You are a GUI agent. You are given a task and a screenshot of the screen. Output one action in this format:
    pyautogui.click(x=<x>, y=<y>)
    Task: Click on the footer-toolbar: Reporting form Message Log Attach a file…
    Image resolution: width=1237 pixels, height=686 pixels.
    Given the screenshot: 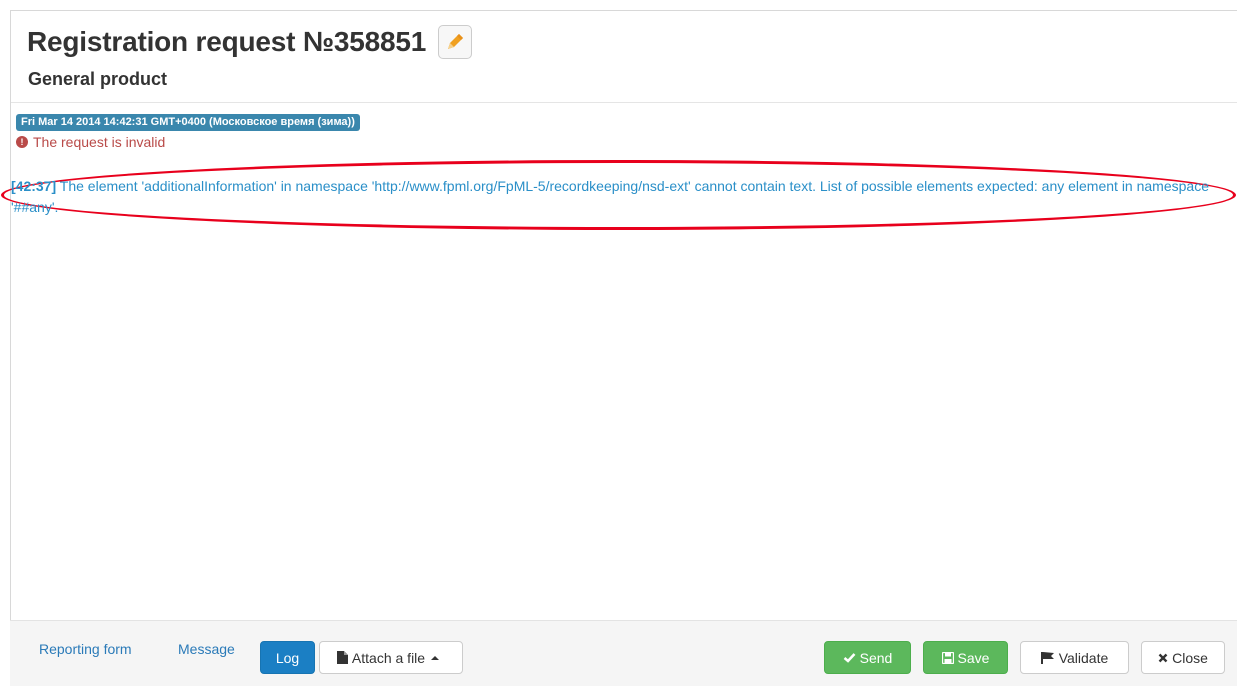 What is the action you would take?
    pyautogui.click(x=623, y=653)
    